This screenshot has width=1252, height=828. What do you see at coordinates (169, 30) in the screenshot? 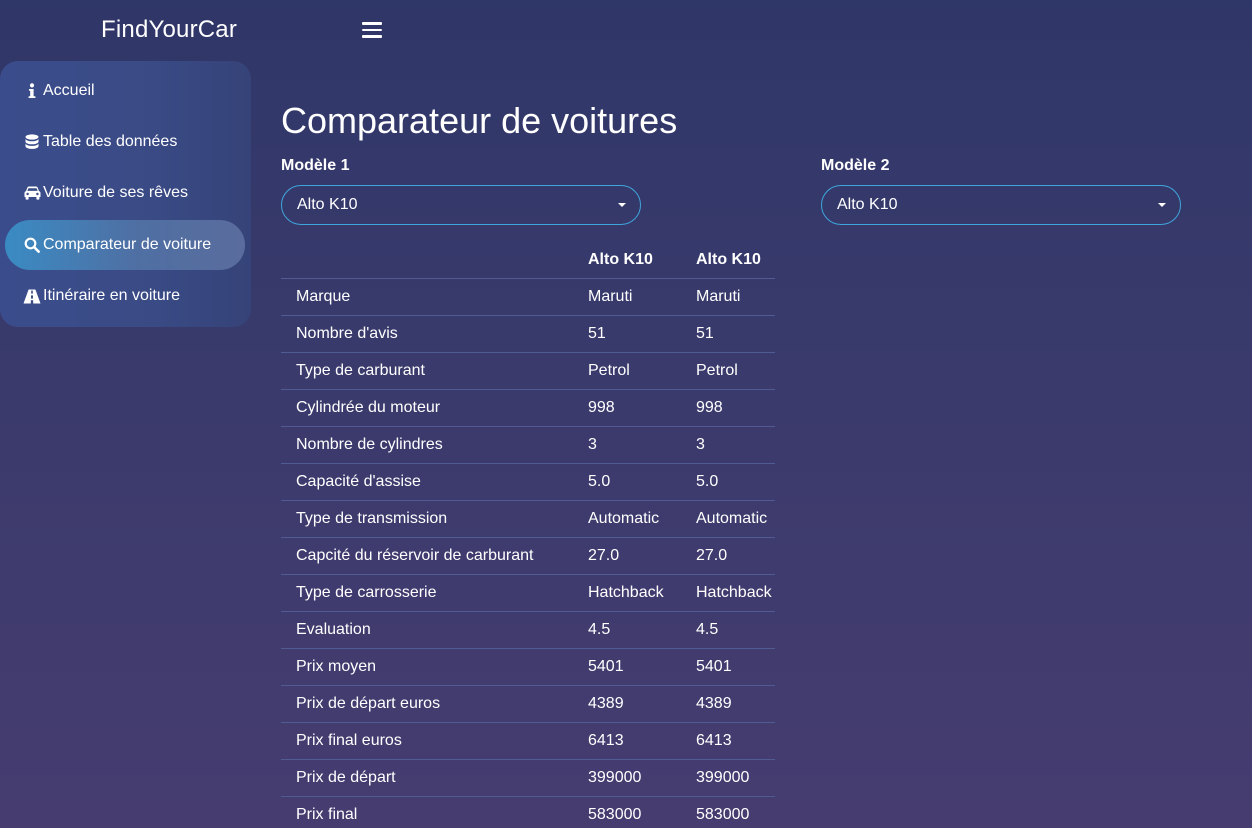
I see `app-brand: FindYourCar` at bounding box center [169, 30].